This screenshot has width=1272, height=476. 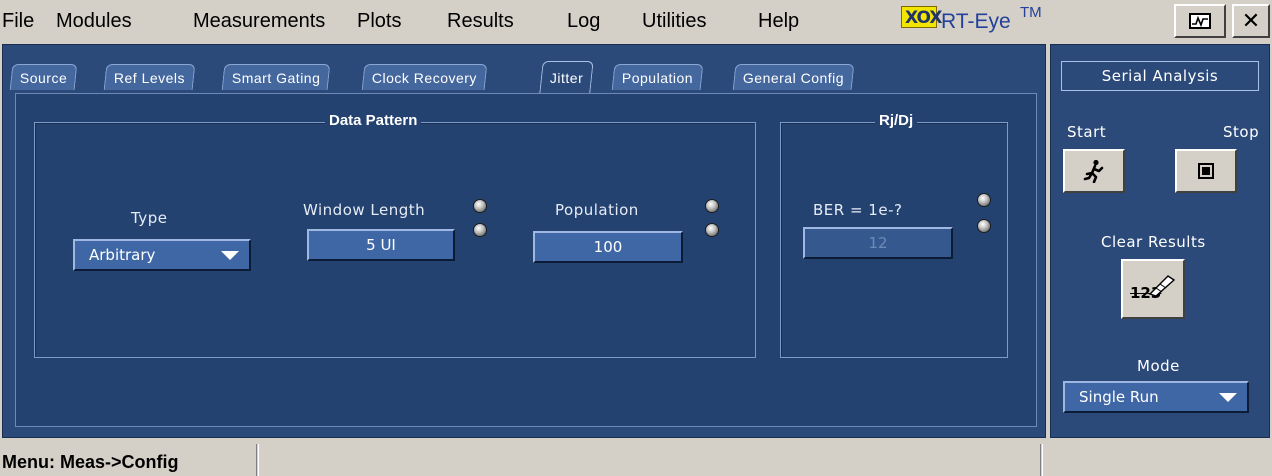 I want to click on close-icon: ✕, so click(x=1251, y=21).